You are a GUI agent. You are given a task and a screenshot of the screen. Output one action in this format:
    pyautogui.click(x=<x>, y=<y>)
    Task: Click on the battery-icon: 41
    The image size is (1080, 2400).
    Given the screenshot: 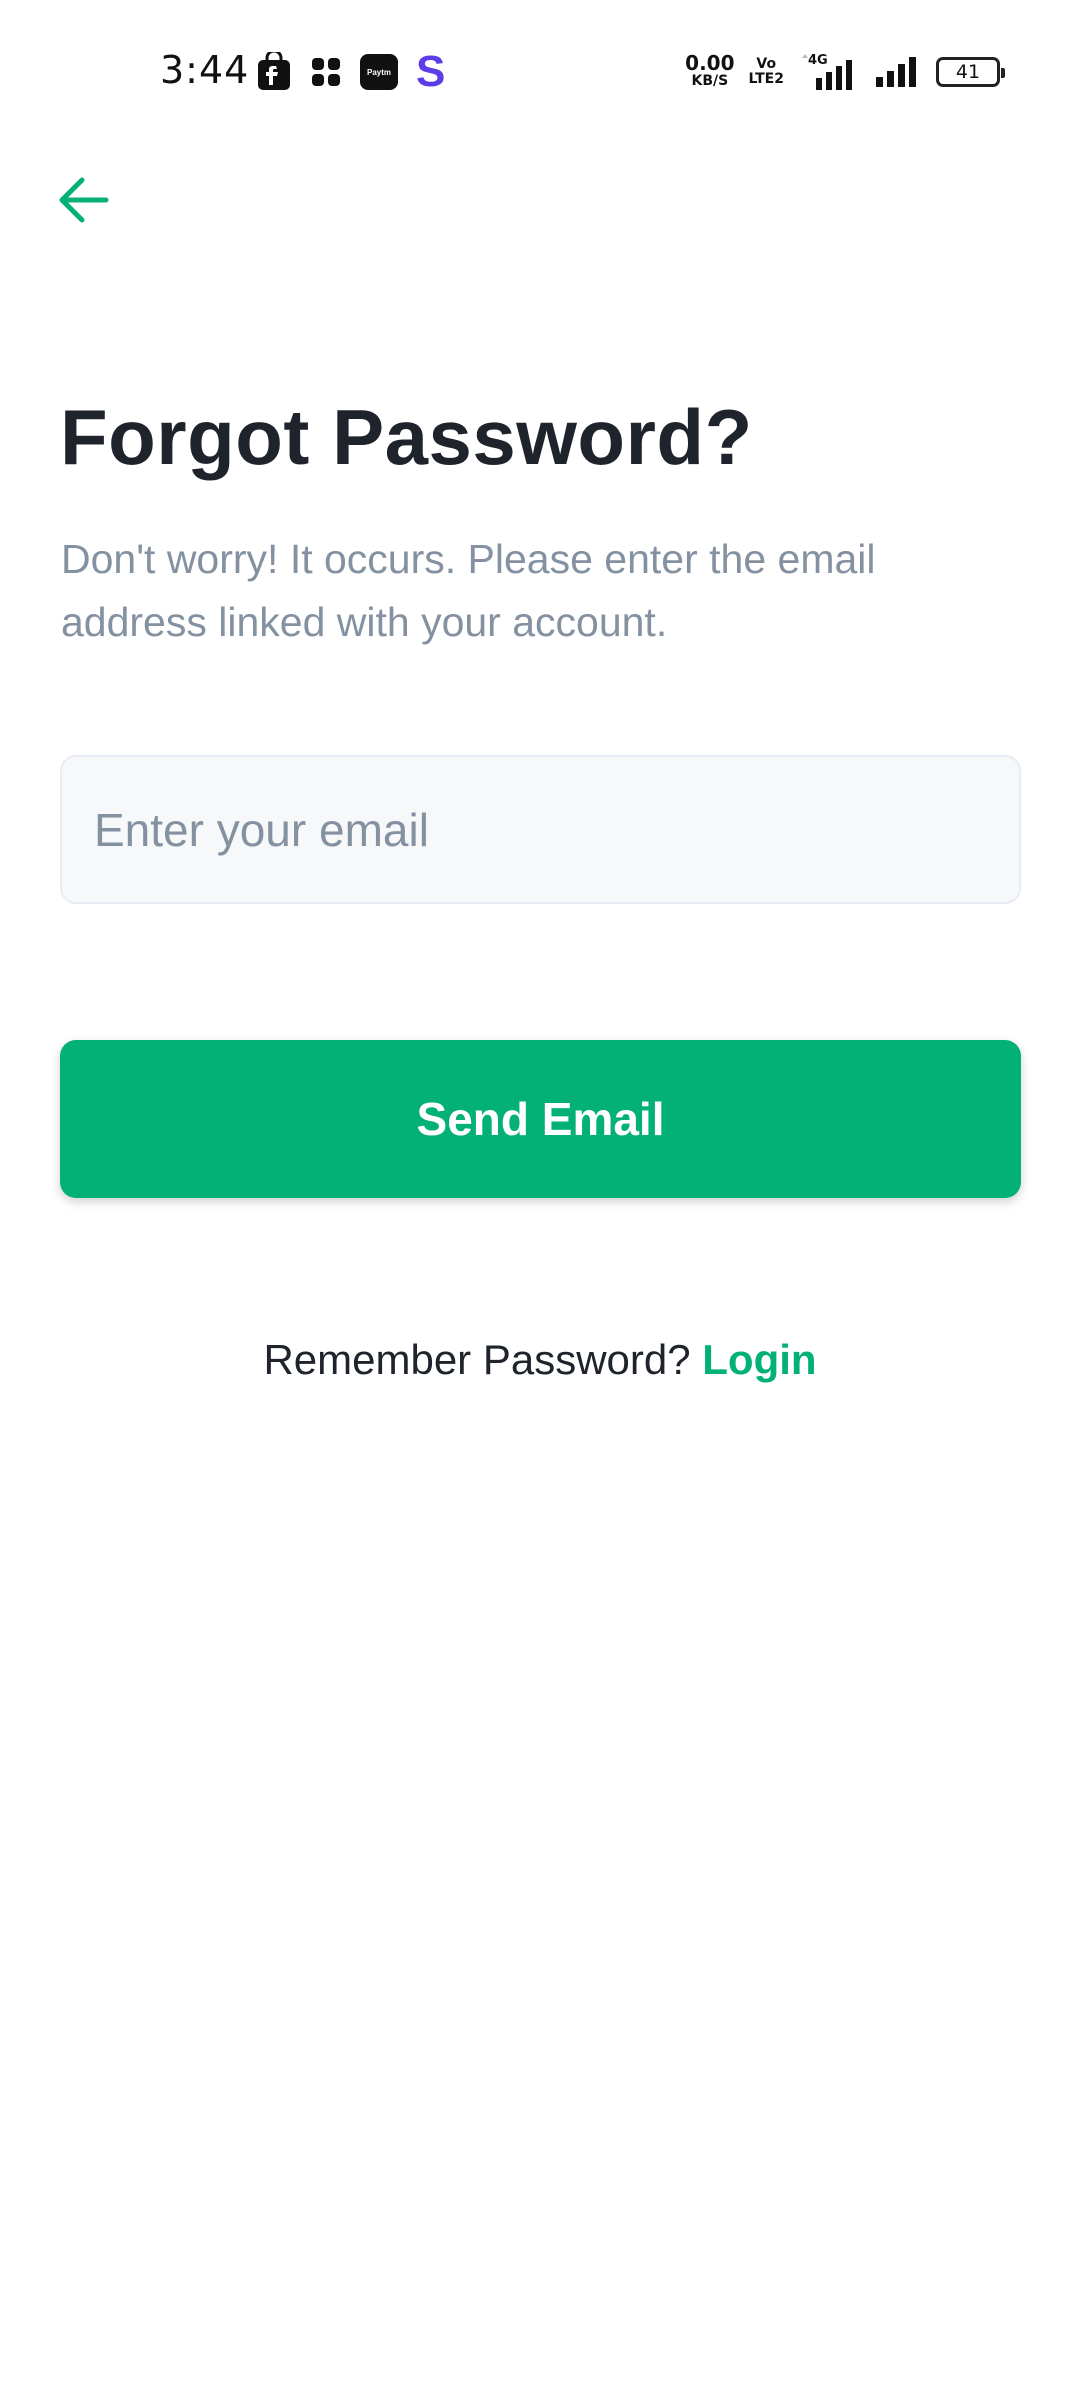 What is the action you would take?
    pyautogui.click(x=970, y=72)
    